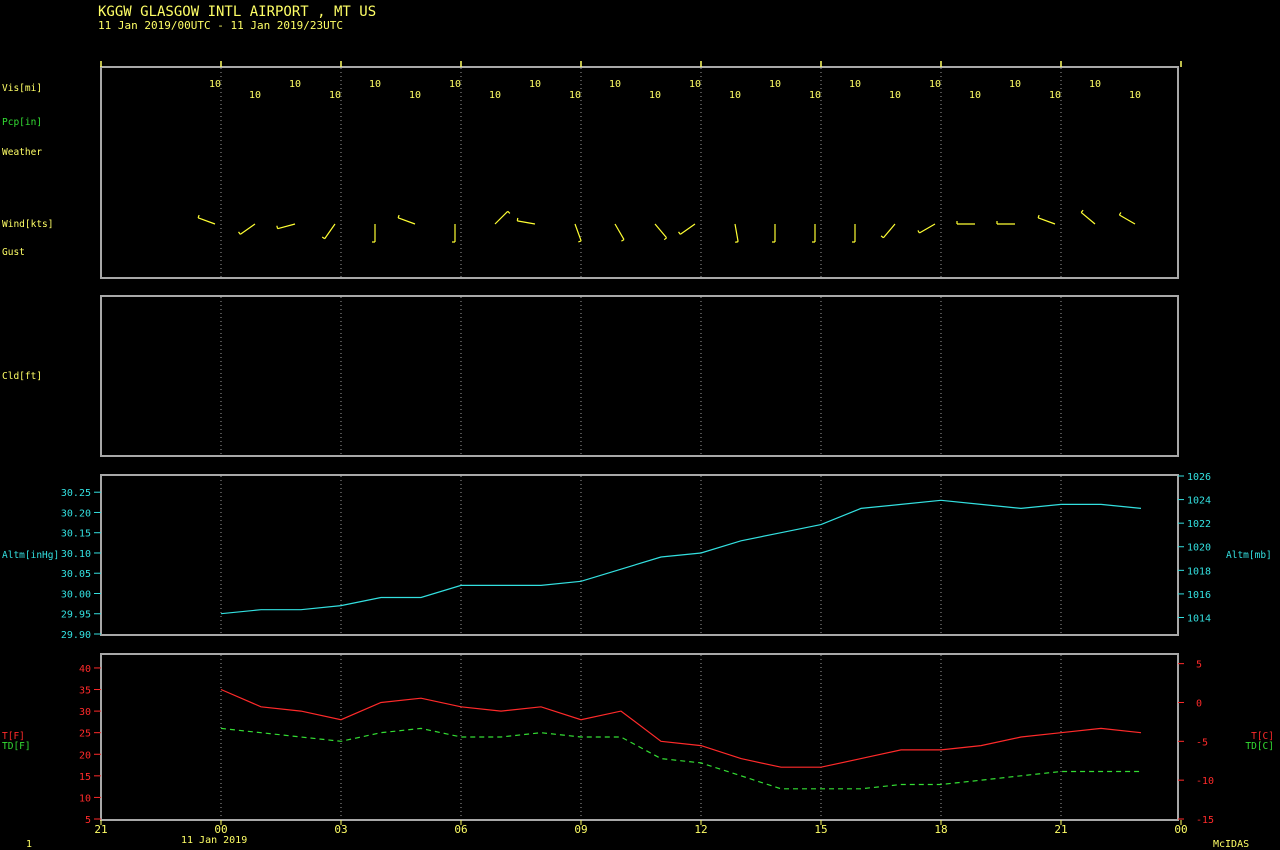 This screenshot has width=1280, height=850. What do you see at coordinates (1199, 618) in the screenshot?
I see `altimeter-mb-tick-label: 1014` at bounding box center [1199, 618].